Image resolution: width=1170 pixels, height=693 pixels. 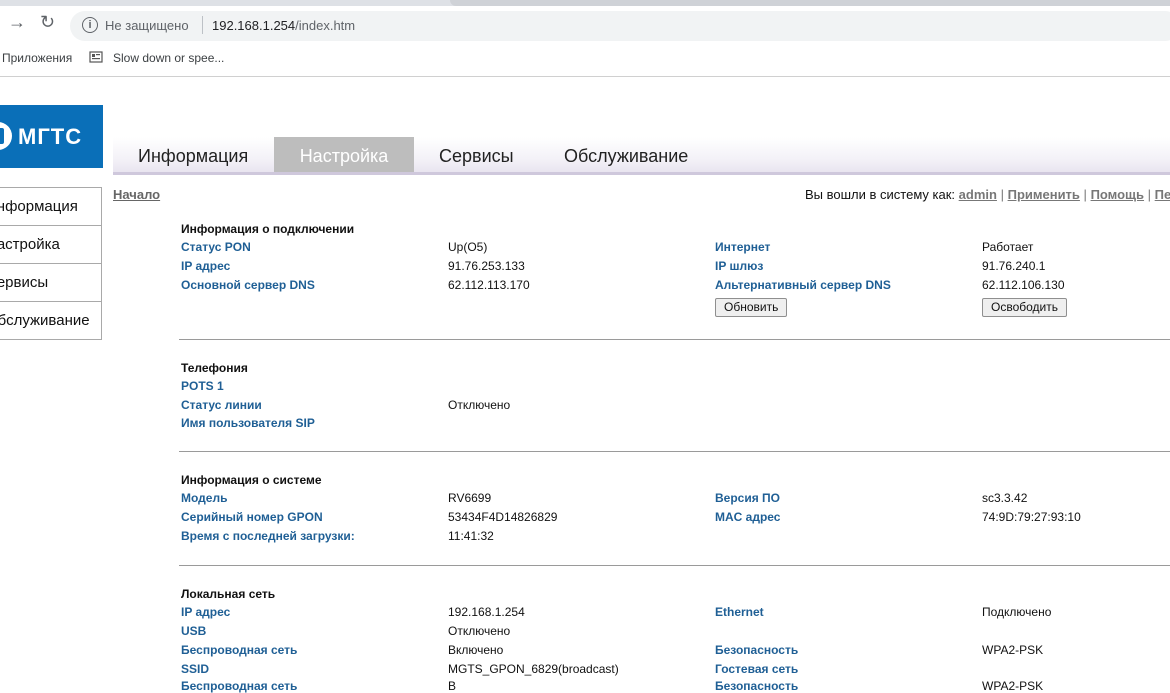 I want to click on gateway-label: IP шлюз, so click(x=739, y=266).